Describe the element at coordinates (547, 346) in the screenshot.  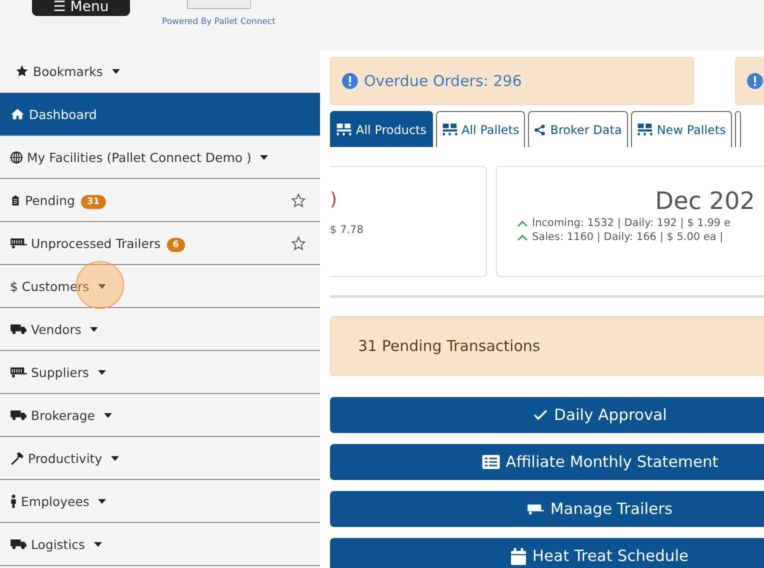
I see `pending-transactions-notice: 31 Pending Transactions` at that location.